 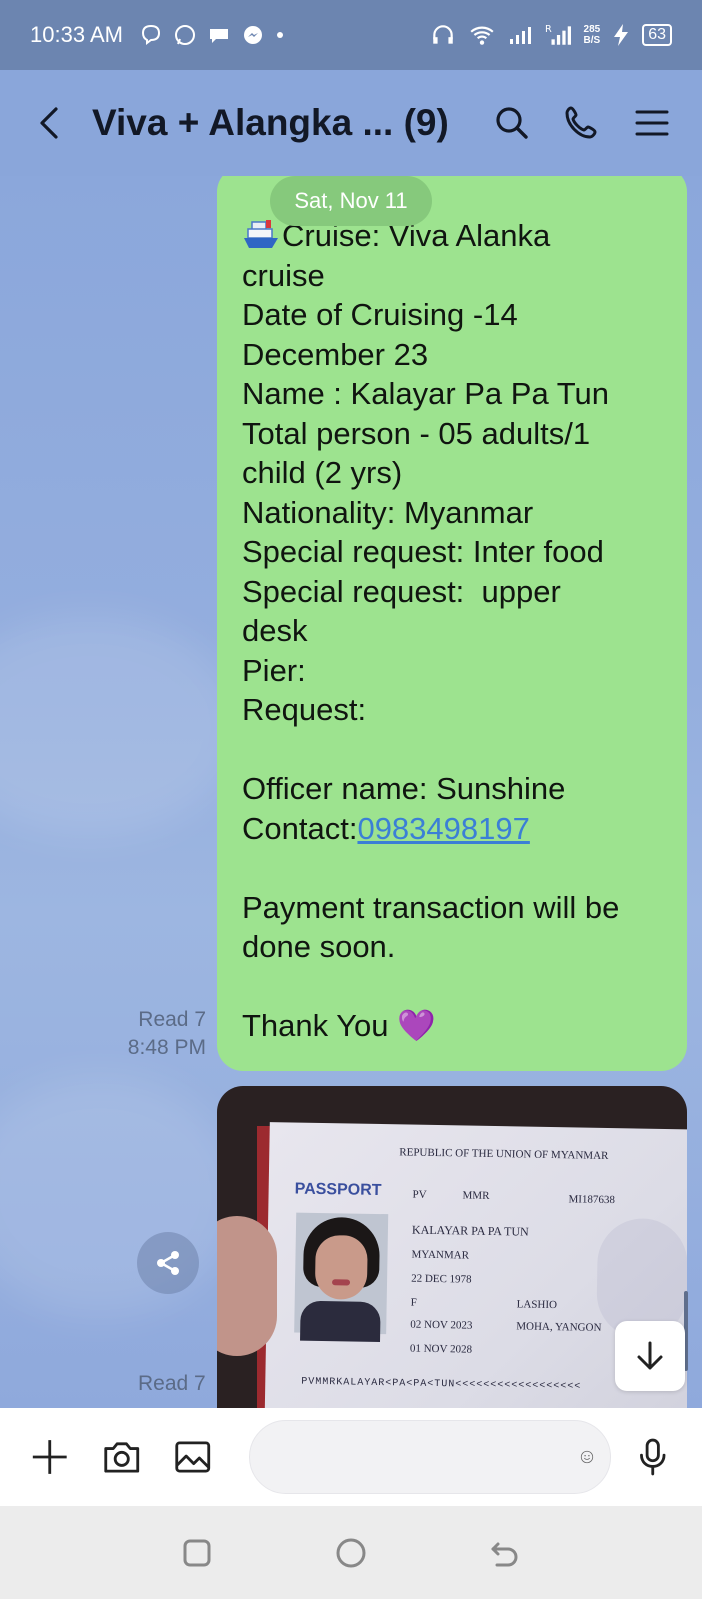 What do you see at coordinates (537, 1305) in the screenshot?
I see `passport-place-of-birth: LASHIO` at bounding box center [537, 1305].